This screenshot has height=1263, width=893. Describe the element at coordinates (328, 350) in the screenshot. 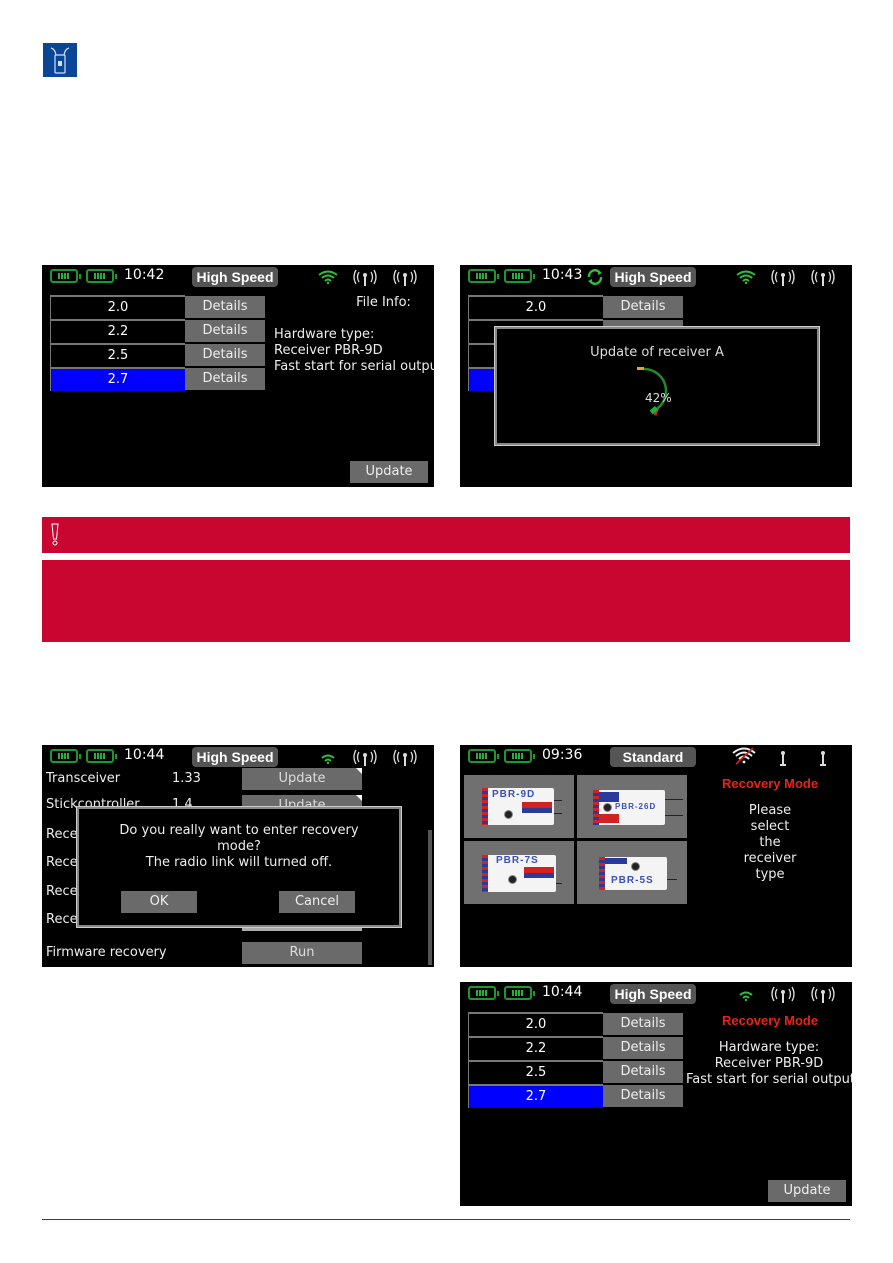

I see `file-info-line: Receiver PBR-9D` at that location.